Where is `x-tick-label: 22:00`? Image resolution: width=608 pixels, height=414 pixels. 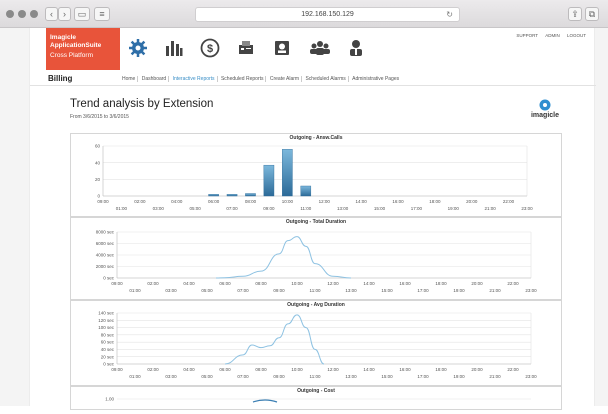
x-tick-label: 22:00 is located at coordinates (513, 369).